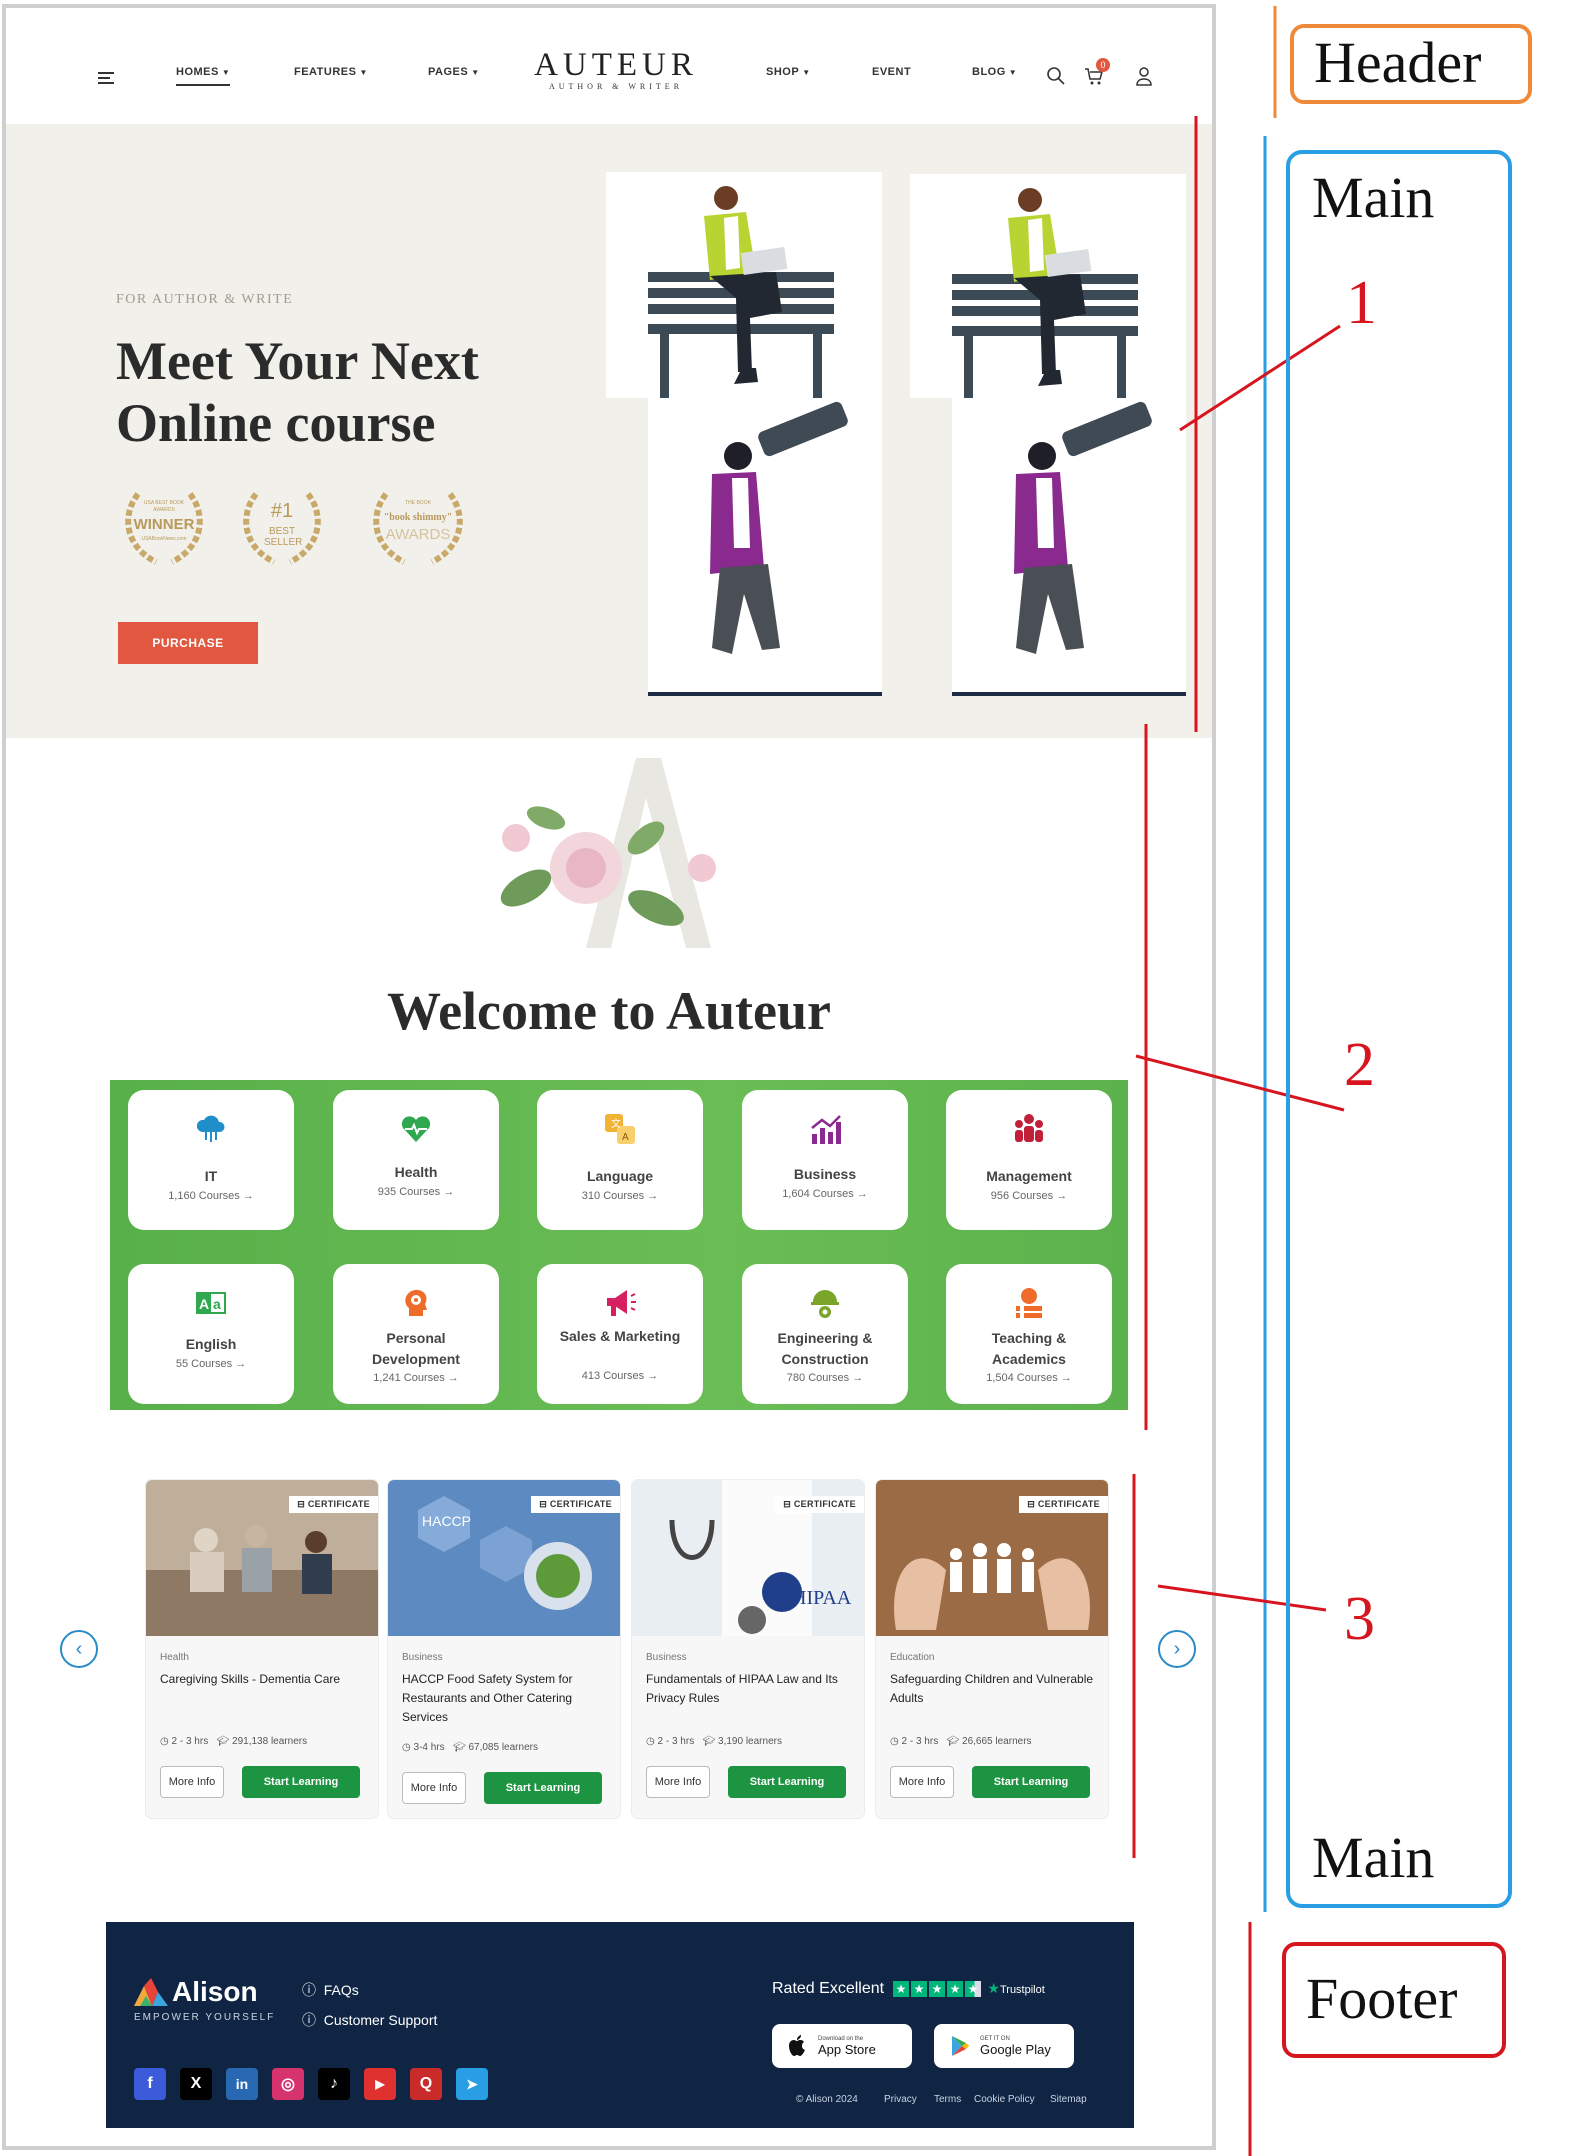 This screenshot has width=1572, height=2156. What do you see at coordinates (1359, 1065) in the screenshot?
I see `annotation-number-2: 2` at bounding box center [1359, 1065].